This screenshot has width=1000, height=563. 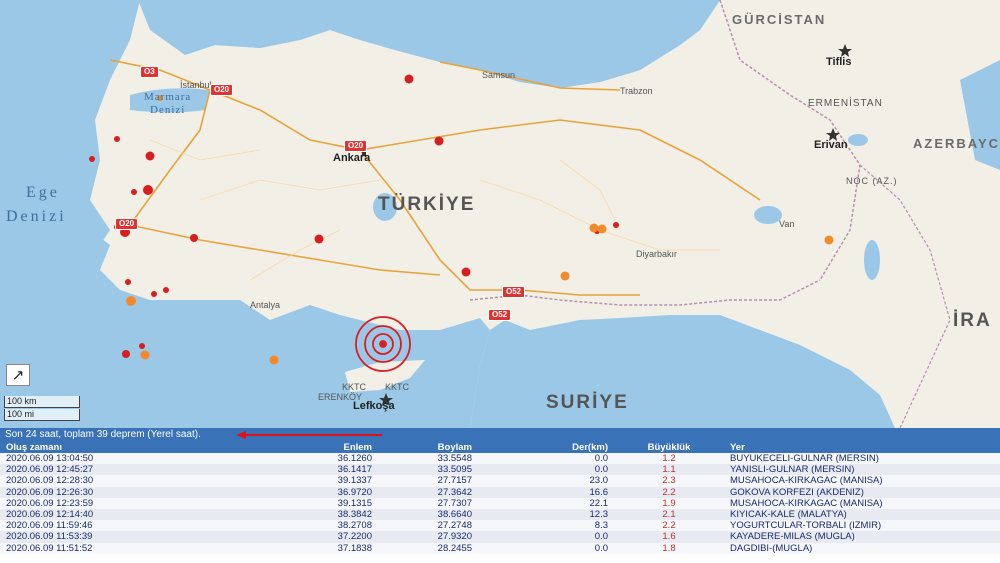 I want to click on col-header-time: Oluş zamanı, so click(x=55, y=447).